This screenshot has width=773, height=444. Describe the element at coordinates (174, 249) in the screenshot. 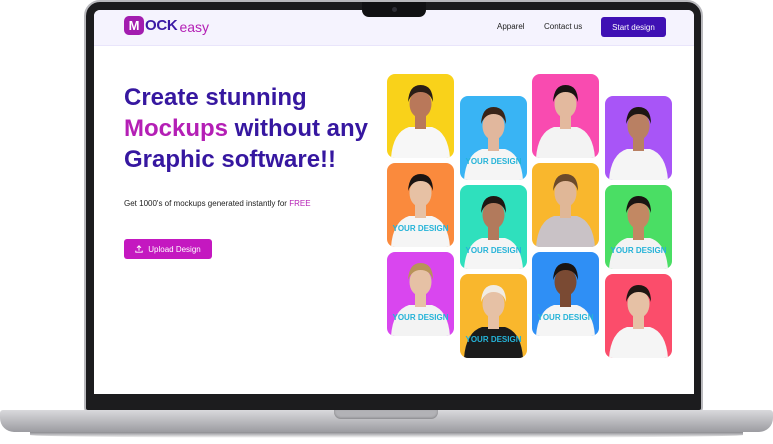

I see `upload-design-label: Upload Design` at that location.